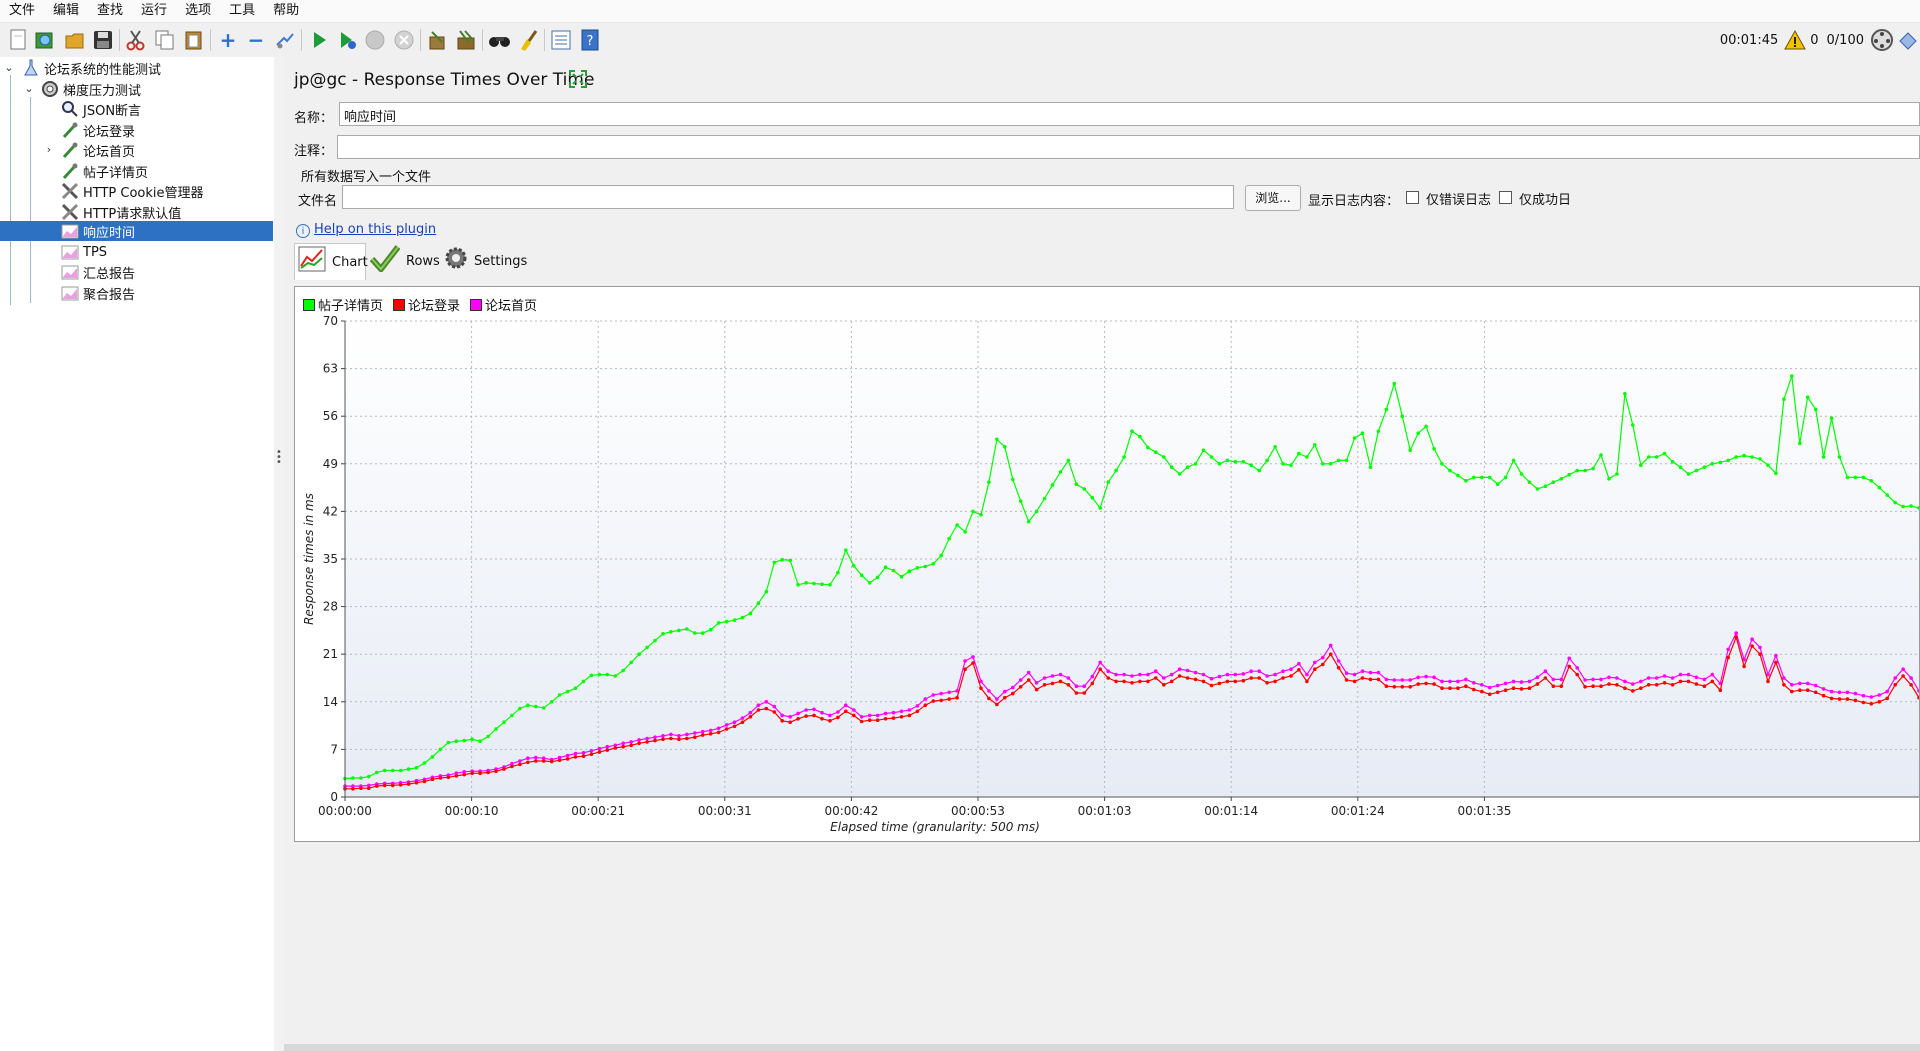 The image size is (1920, 1051). I want to click on save-icon, so click(103, 40).